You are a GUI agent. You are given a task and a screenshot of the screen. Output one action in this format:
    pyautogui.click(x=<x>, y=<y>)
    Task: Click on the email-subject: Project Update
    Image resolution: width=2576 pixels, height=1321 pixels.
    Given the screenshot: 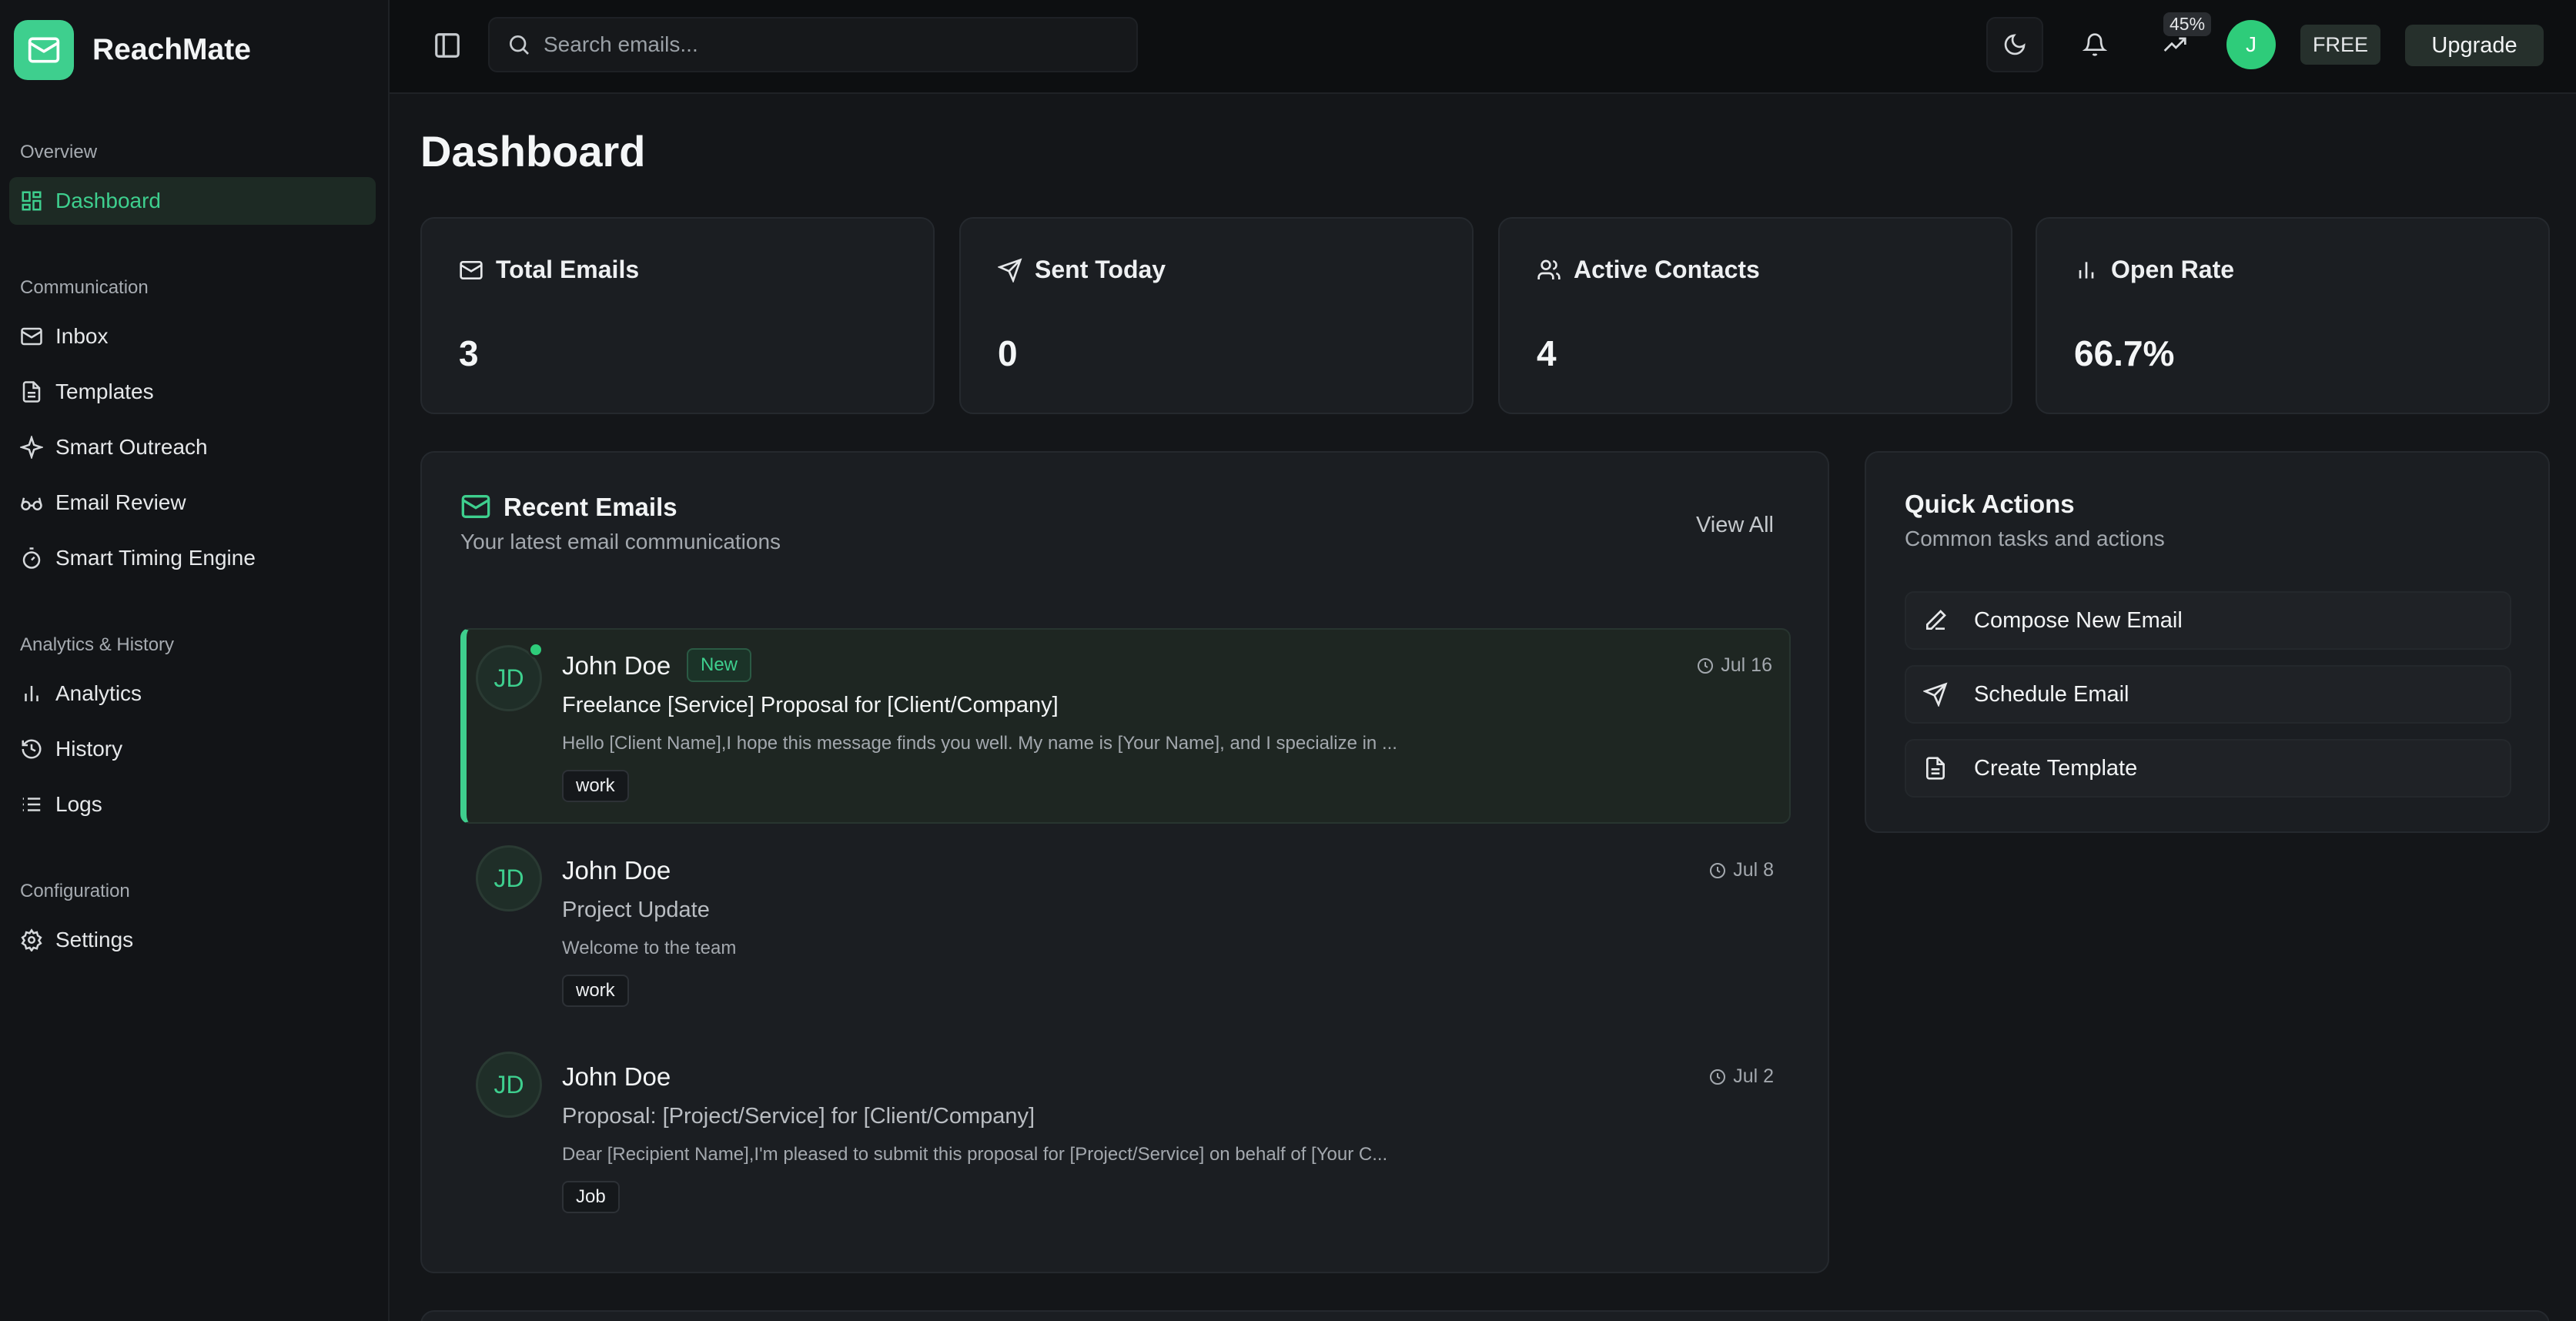 What is the action you would take?
    pyautogui.click(x=636, y=910)
    